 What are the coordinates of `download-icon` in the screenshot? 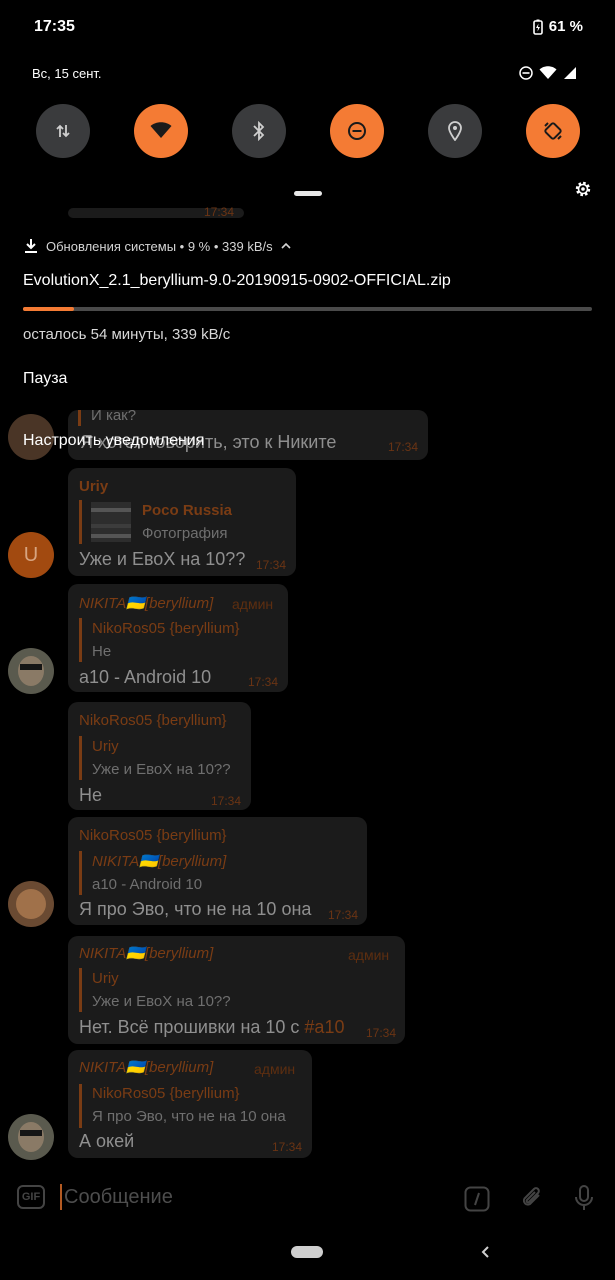 It's located at (31, 246).